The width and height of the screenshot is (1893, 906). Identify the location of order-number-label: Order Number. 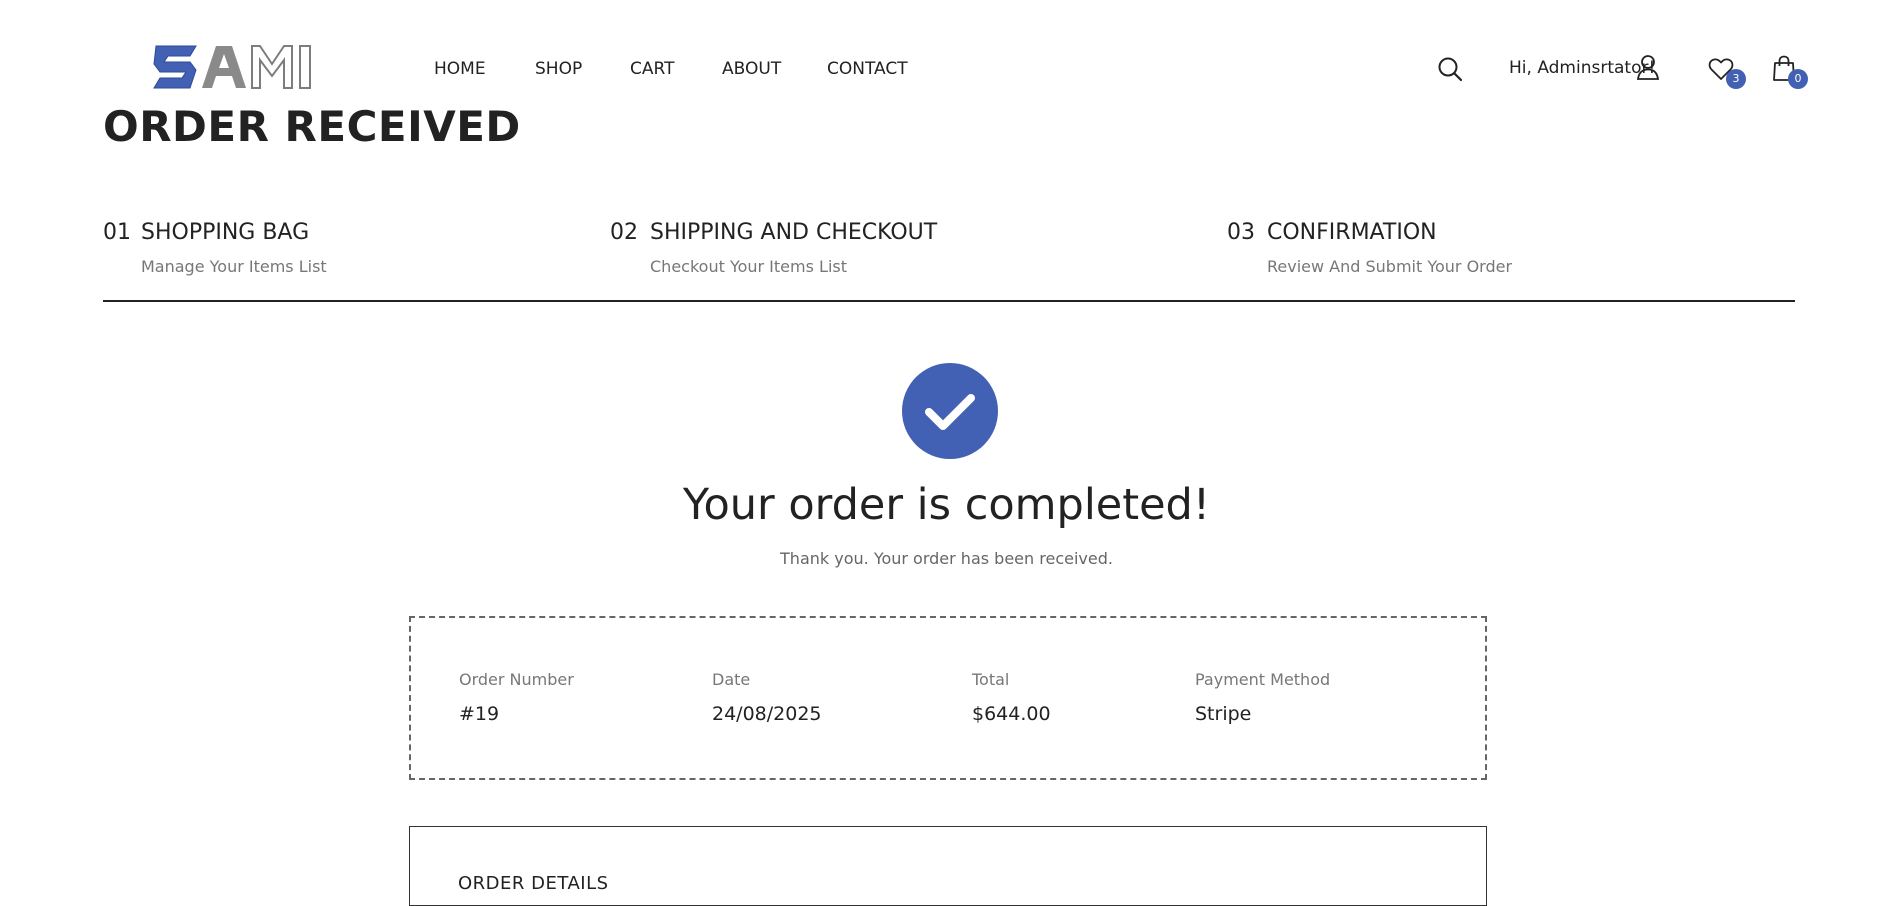
(516, 679).